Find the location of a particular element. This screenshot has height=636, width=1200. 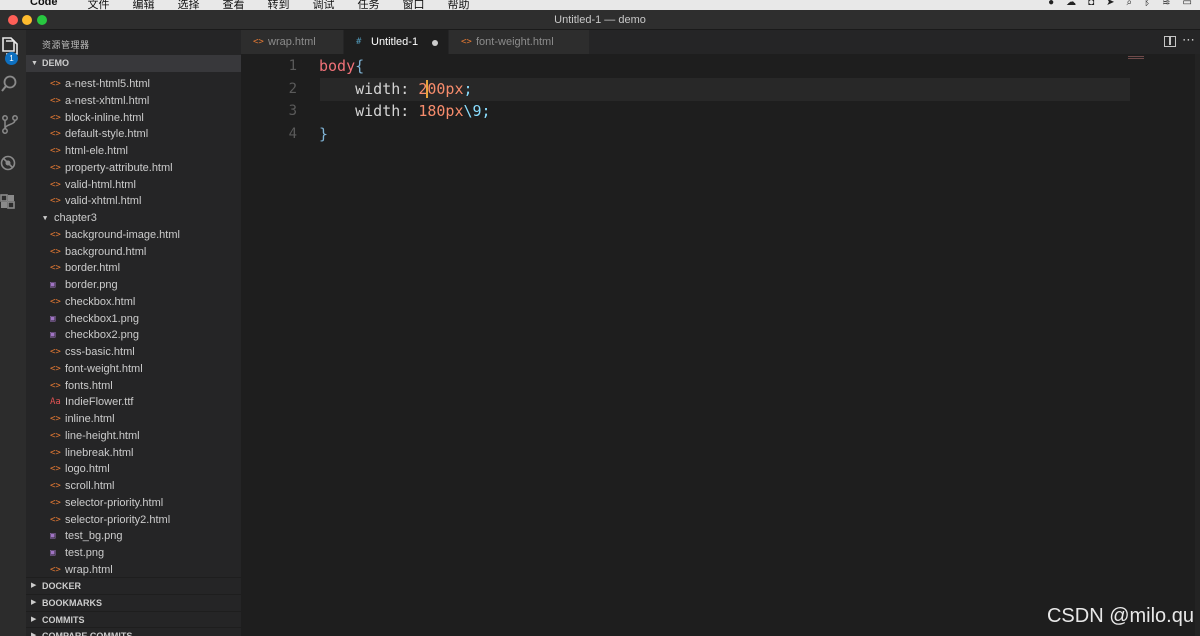

file-item: ▣ test_bg.png is located at coordinates (133, 536).